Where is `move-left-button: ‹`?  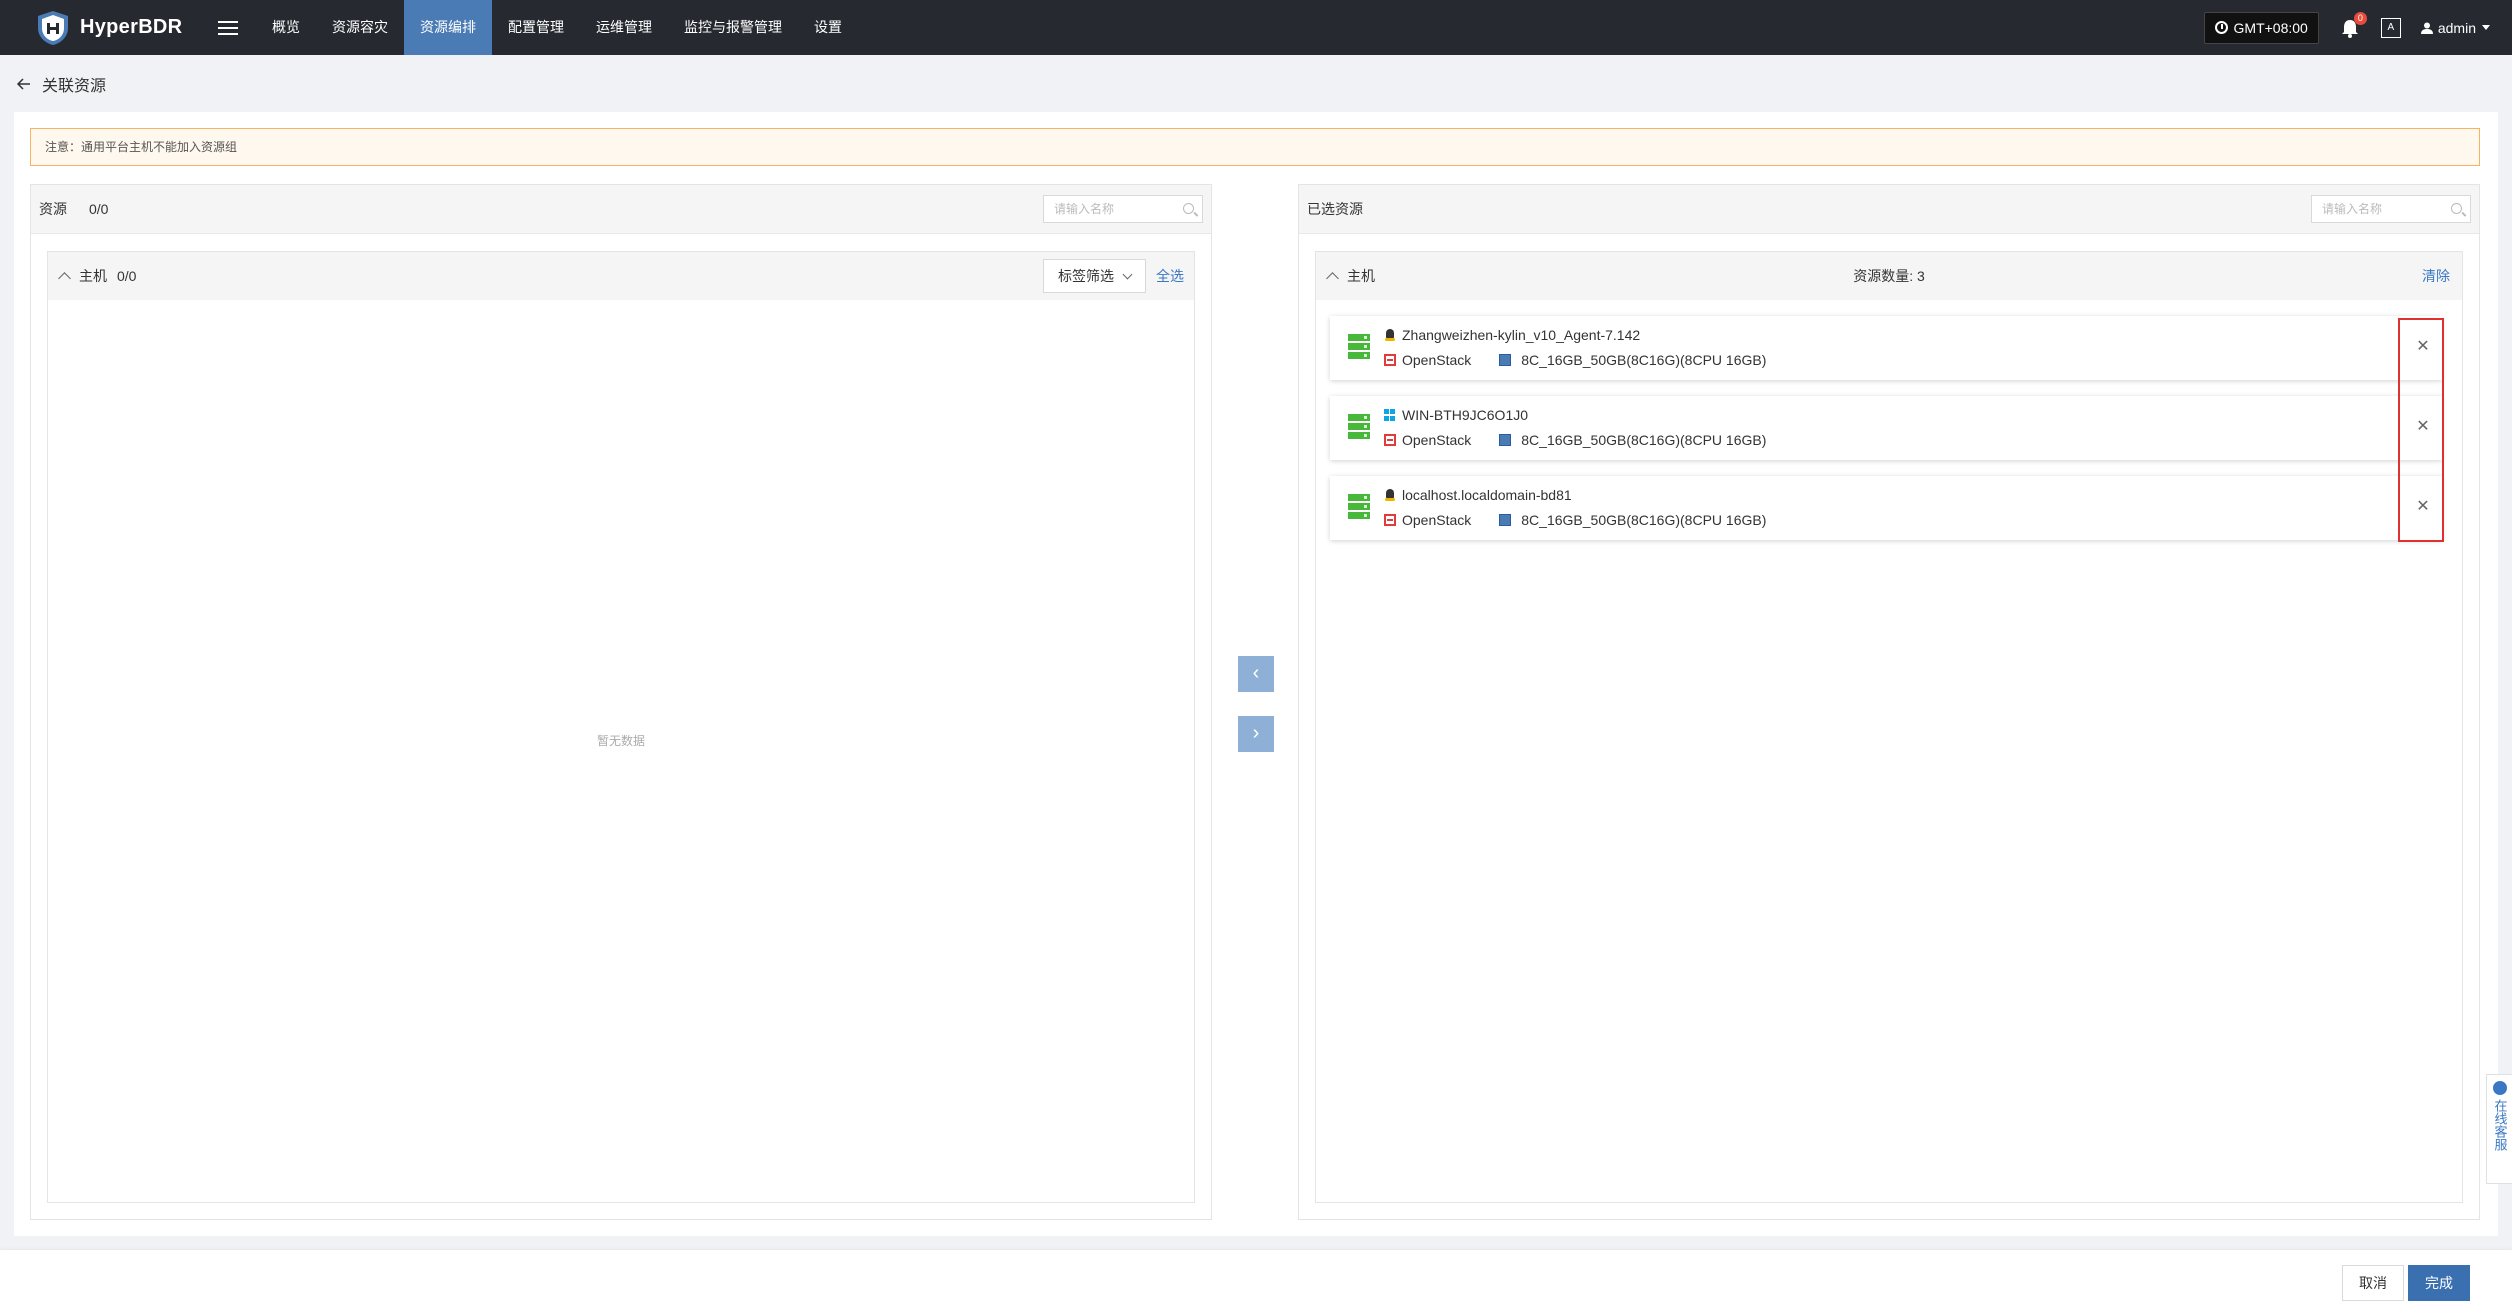
move-left-button: ‹ is located at coordinates (1256, 674).